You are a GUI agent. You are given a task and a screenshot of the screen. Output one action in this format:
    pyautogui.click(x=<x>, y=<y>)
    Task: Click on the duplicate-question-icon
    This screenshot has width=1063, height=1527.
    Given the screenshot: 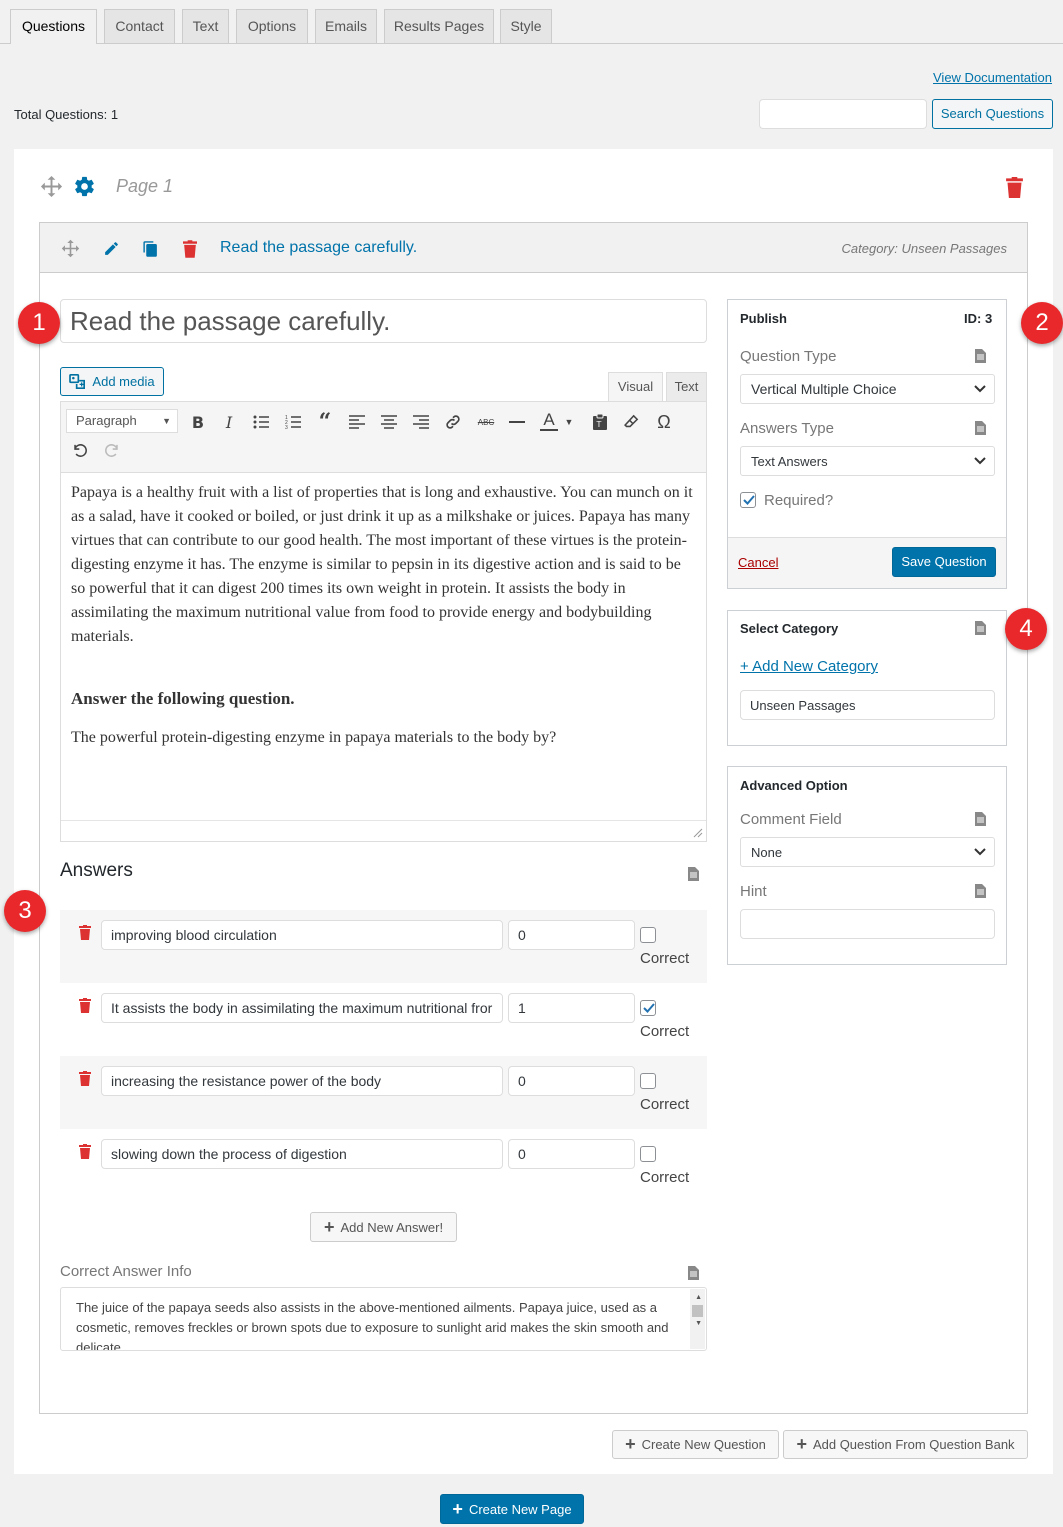 What is the action you would take?
    pyautogui.click(x=150, y=249)
    